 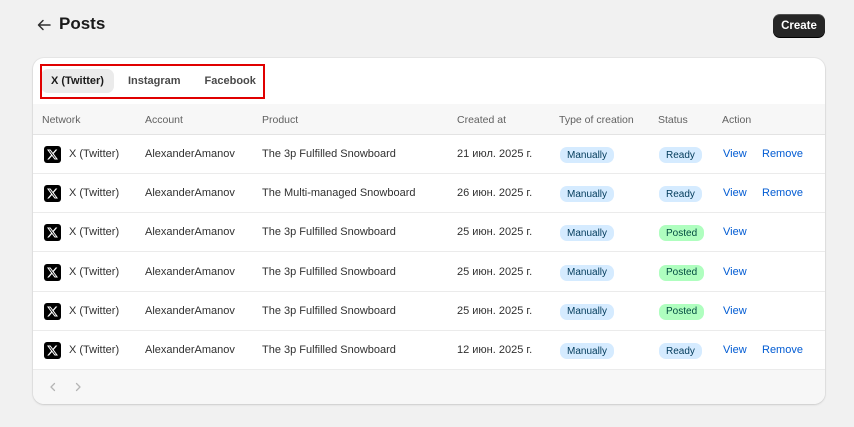 What do you see at coordinates (77, 81) in the screenshot?
I see `tab-x-twitter: X (Twitter)` at bounding box center [77, 81].